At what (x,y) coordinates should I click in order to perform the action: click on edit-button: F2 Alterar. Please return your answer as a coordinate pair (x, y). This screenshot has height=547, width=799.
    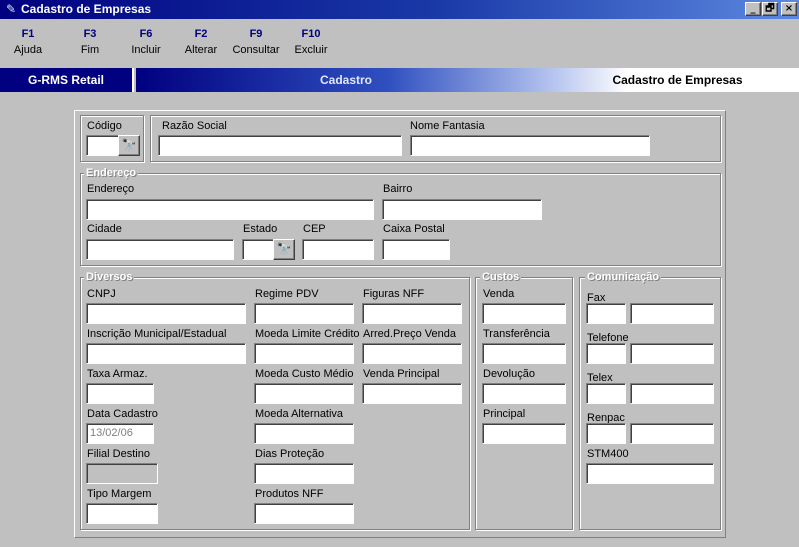
    Looking at the image, I should click on (201, 43).